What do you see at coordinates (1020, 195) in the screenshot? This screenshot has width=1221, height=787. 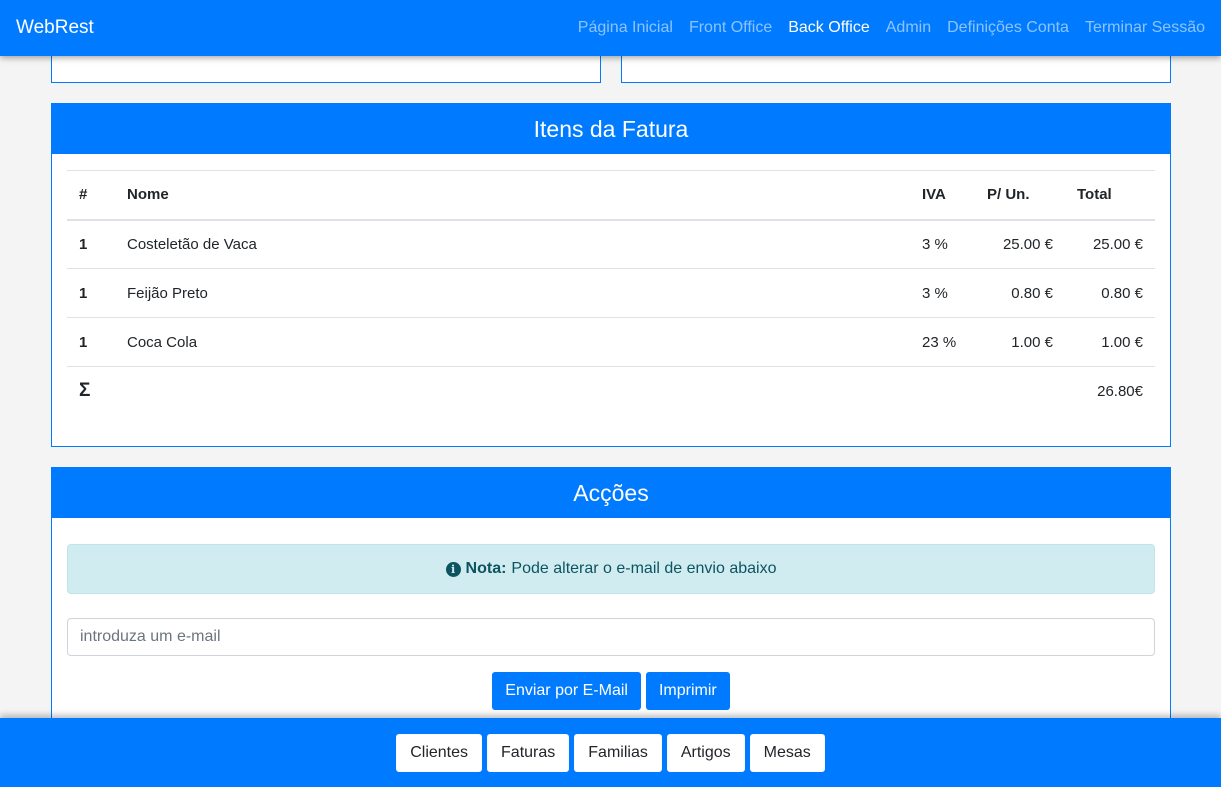 I see `header-unit-price: P/ Un.` at bounding box center [1020, 195].